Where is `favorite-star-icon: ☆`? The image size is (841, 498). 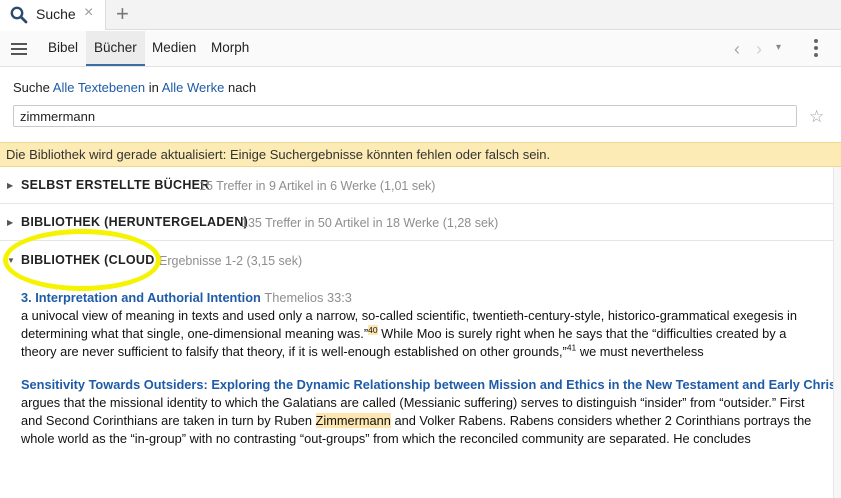 favorite-star-icon: ☆ is located at coordinates (816, 117).